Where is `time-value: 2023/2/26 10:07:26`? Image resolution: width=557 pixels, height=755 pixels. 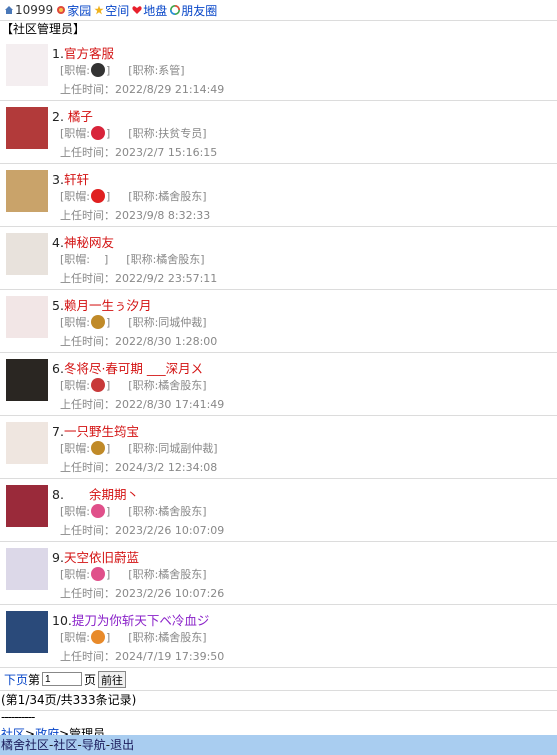
time-value: 2023/2/26 10:07:26 is located at coordinates (170, 593).